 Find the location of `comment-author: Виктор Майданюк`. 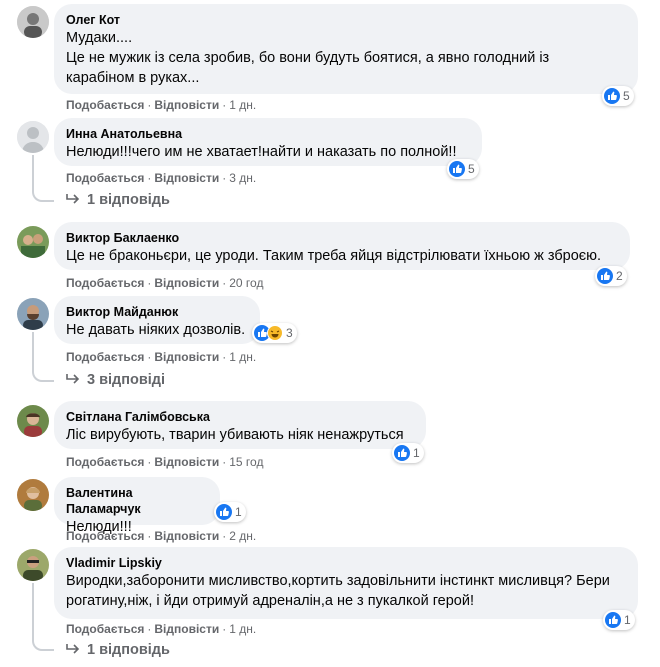

comment-author: Виктор Майданюк is located at coordinates (157, 312).